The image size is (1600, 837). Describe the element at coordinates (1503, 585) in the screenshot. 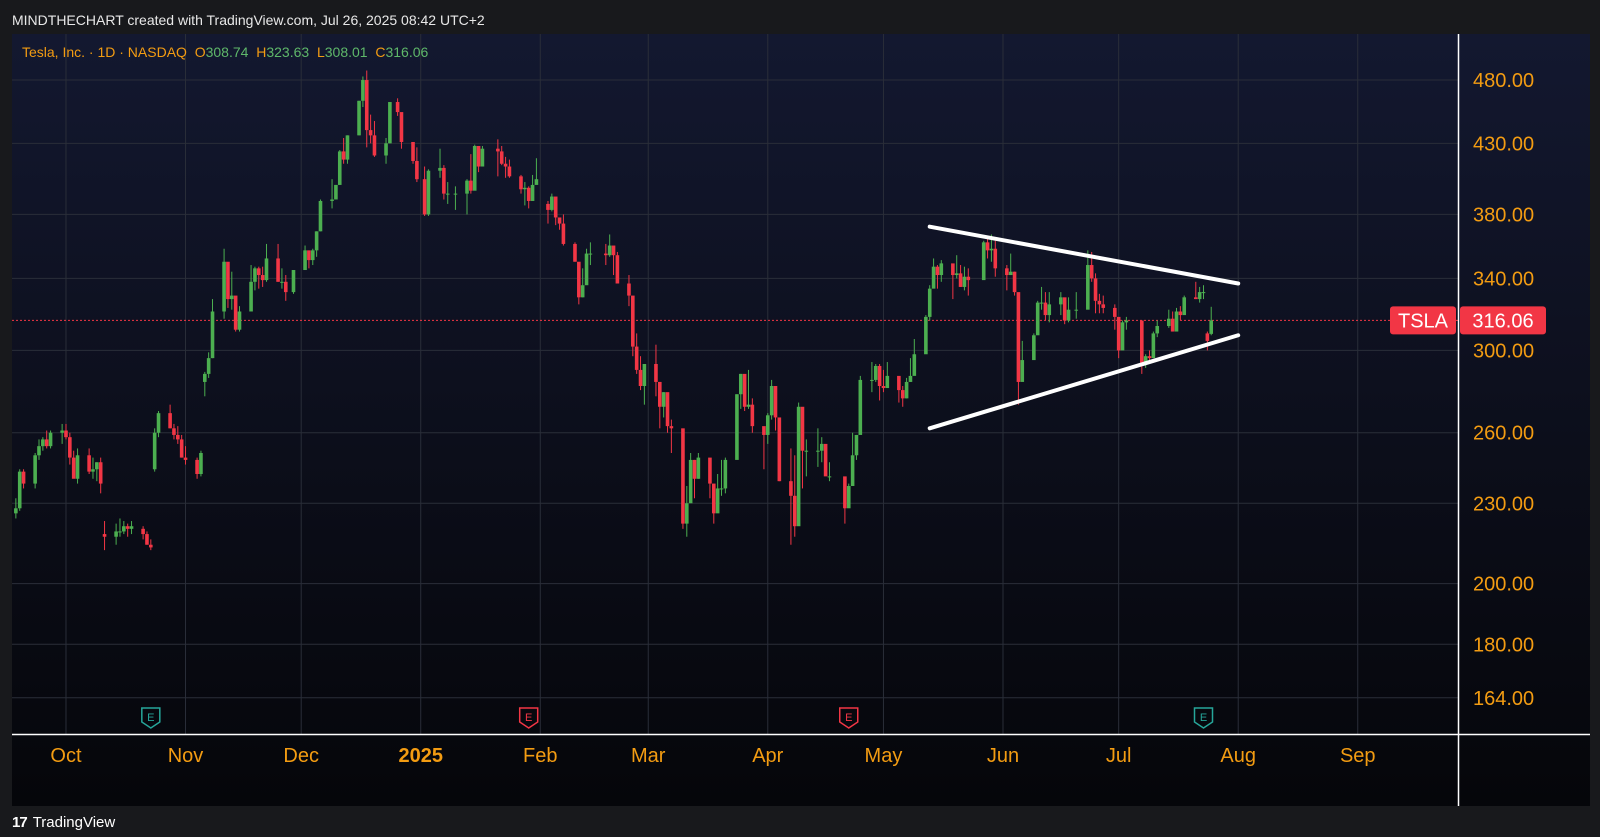

I see `price-axis-label: 200.00` at that location.